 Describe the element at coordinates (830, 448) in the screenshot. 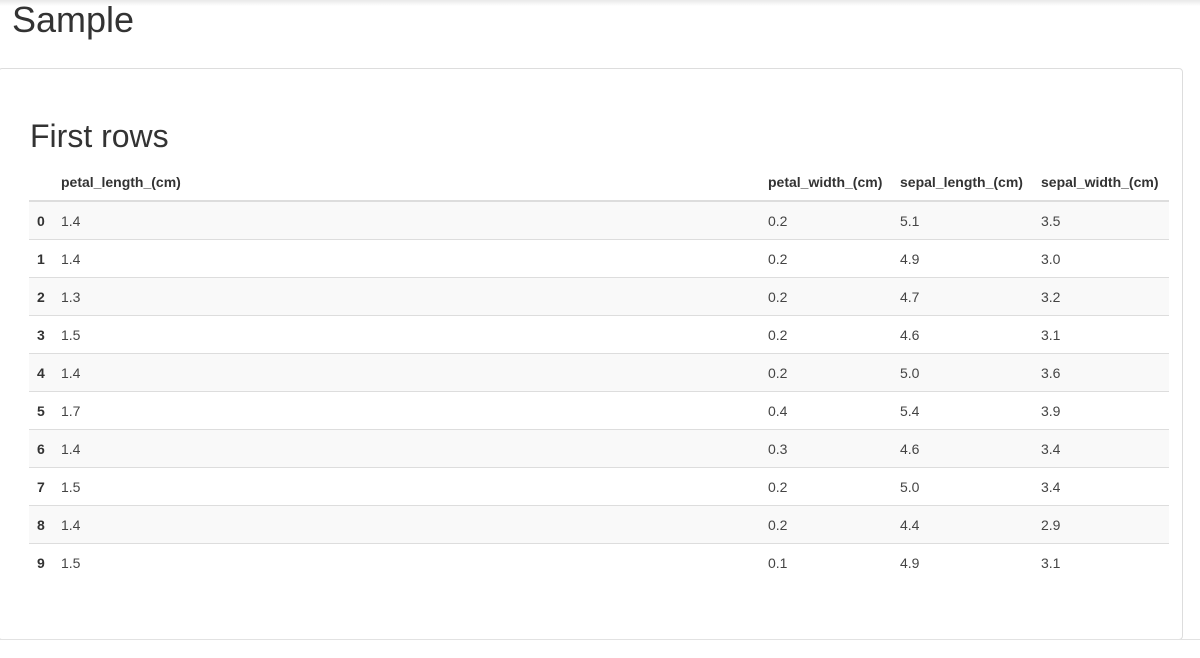

I see `table-cell: 0.3` at that location.